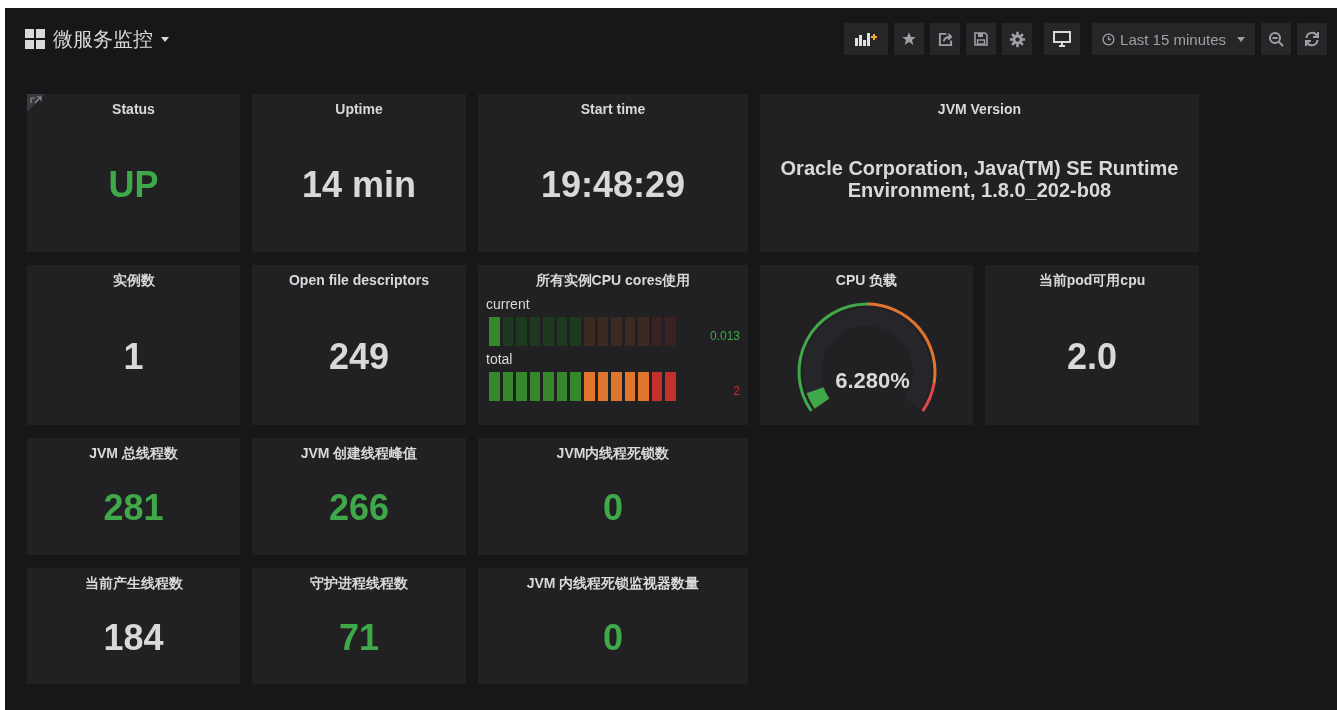 This screenshot has height=710, width=1337. I want to click on panel-link-icon, so click(36, 103).